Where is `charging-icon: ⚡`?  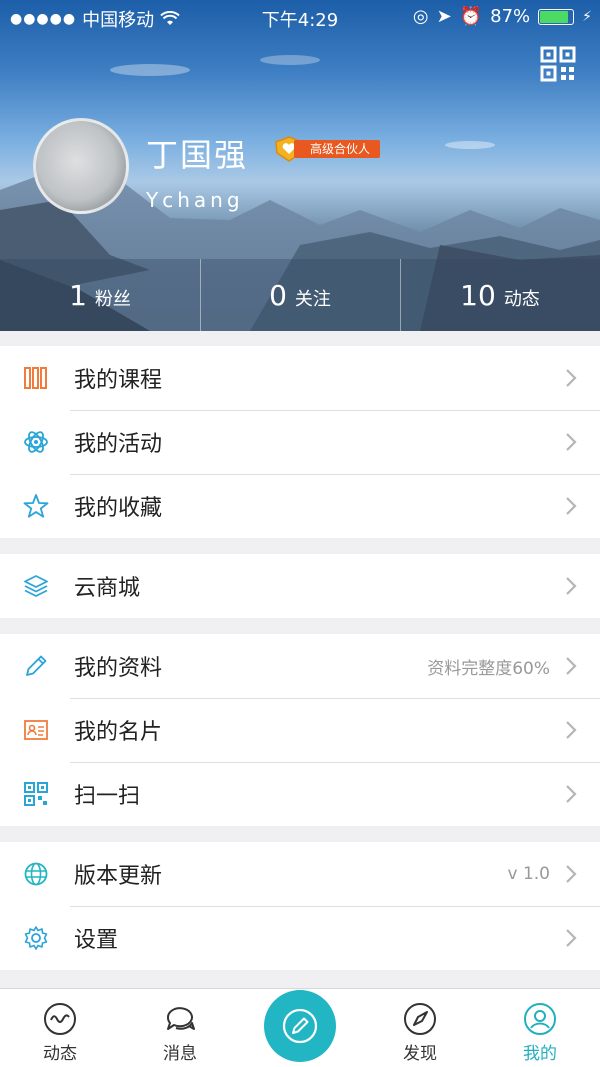 charging-icon: ⚡ is located at coordinates (587, 16).